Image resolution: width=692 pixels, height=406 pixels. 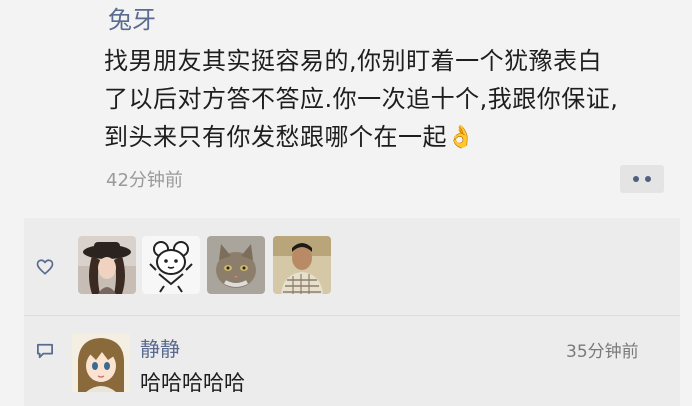 I want to click on woman-hat-icon, so click(x=107, y=265).